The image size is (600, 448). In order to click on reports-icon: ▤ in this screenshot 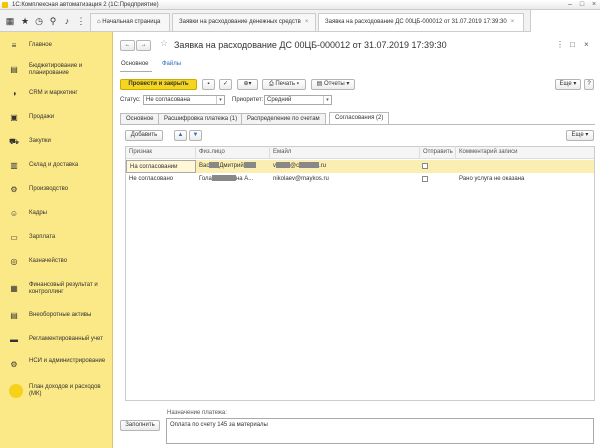, I will do `click(320, 84)`.